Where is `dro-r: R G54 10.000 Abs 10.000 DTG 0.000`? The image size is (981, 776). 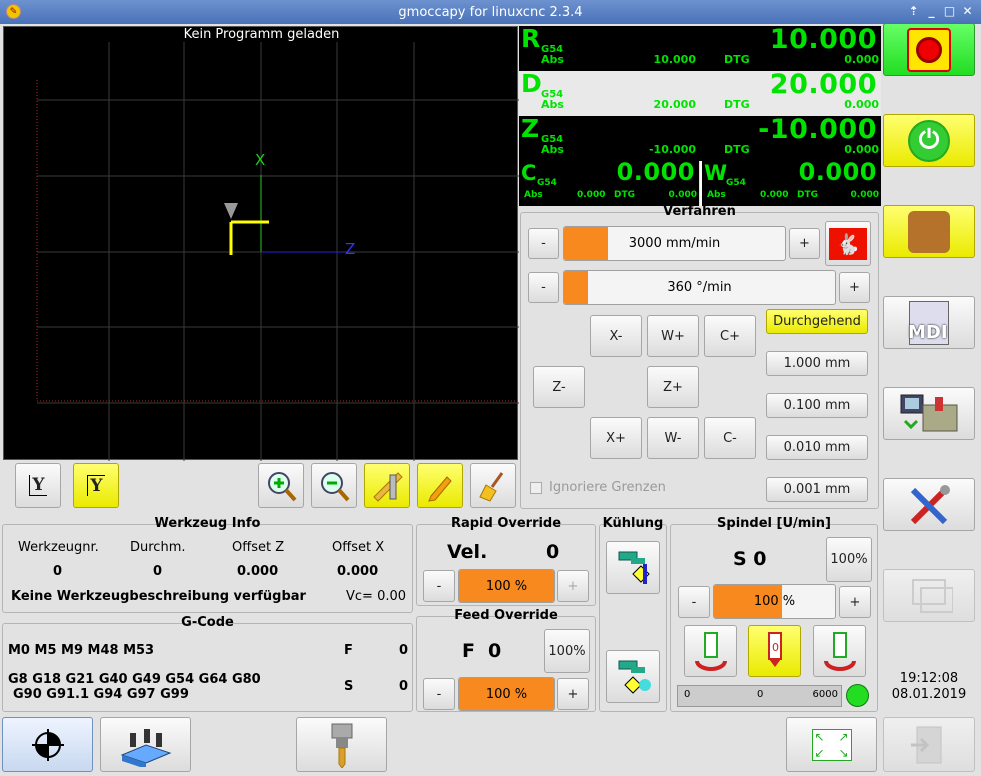
dro-r: R G54 10.000 Abs 10.000 DTG 0.000 is located at coordinates (700, 47).